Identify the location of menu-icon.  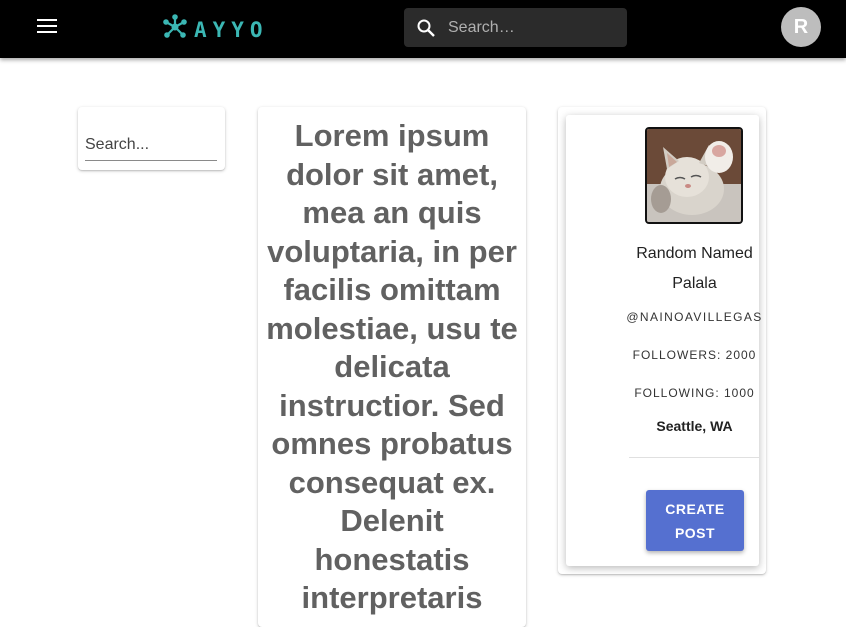
(47, 28).